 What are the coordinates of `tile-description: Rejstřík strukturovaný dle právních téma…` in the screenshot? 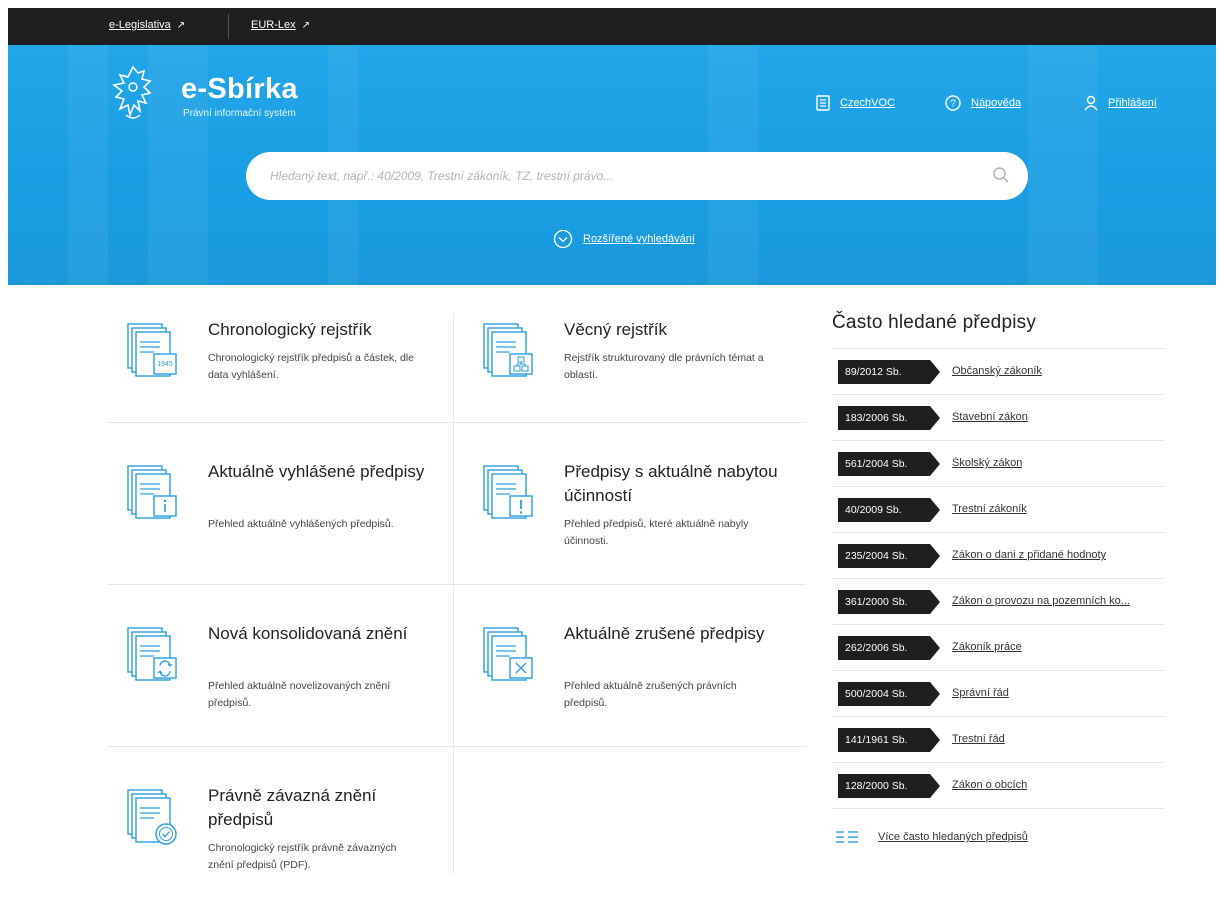 It's located at (664, 366).